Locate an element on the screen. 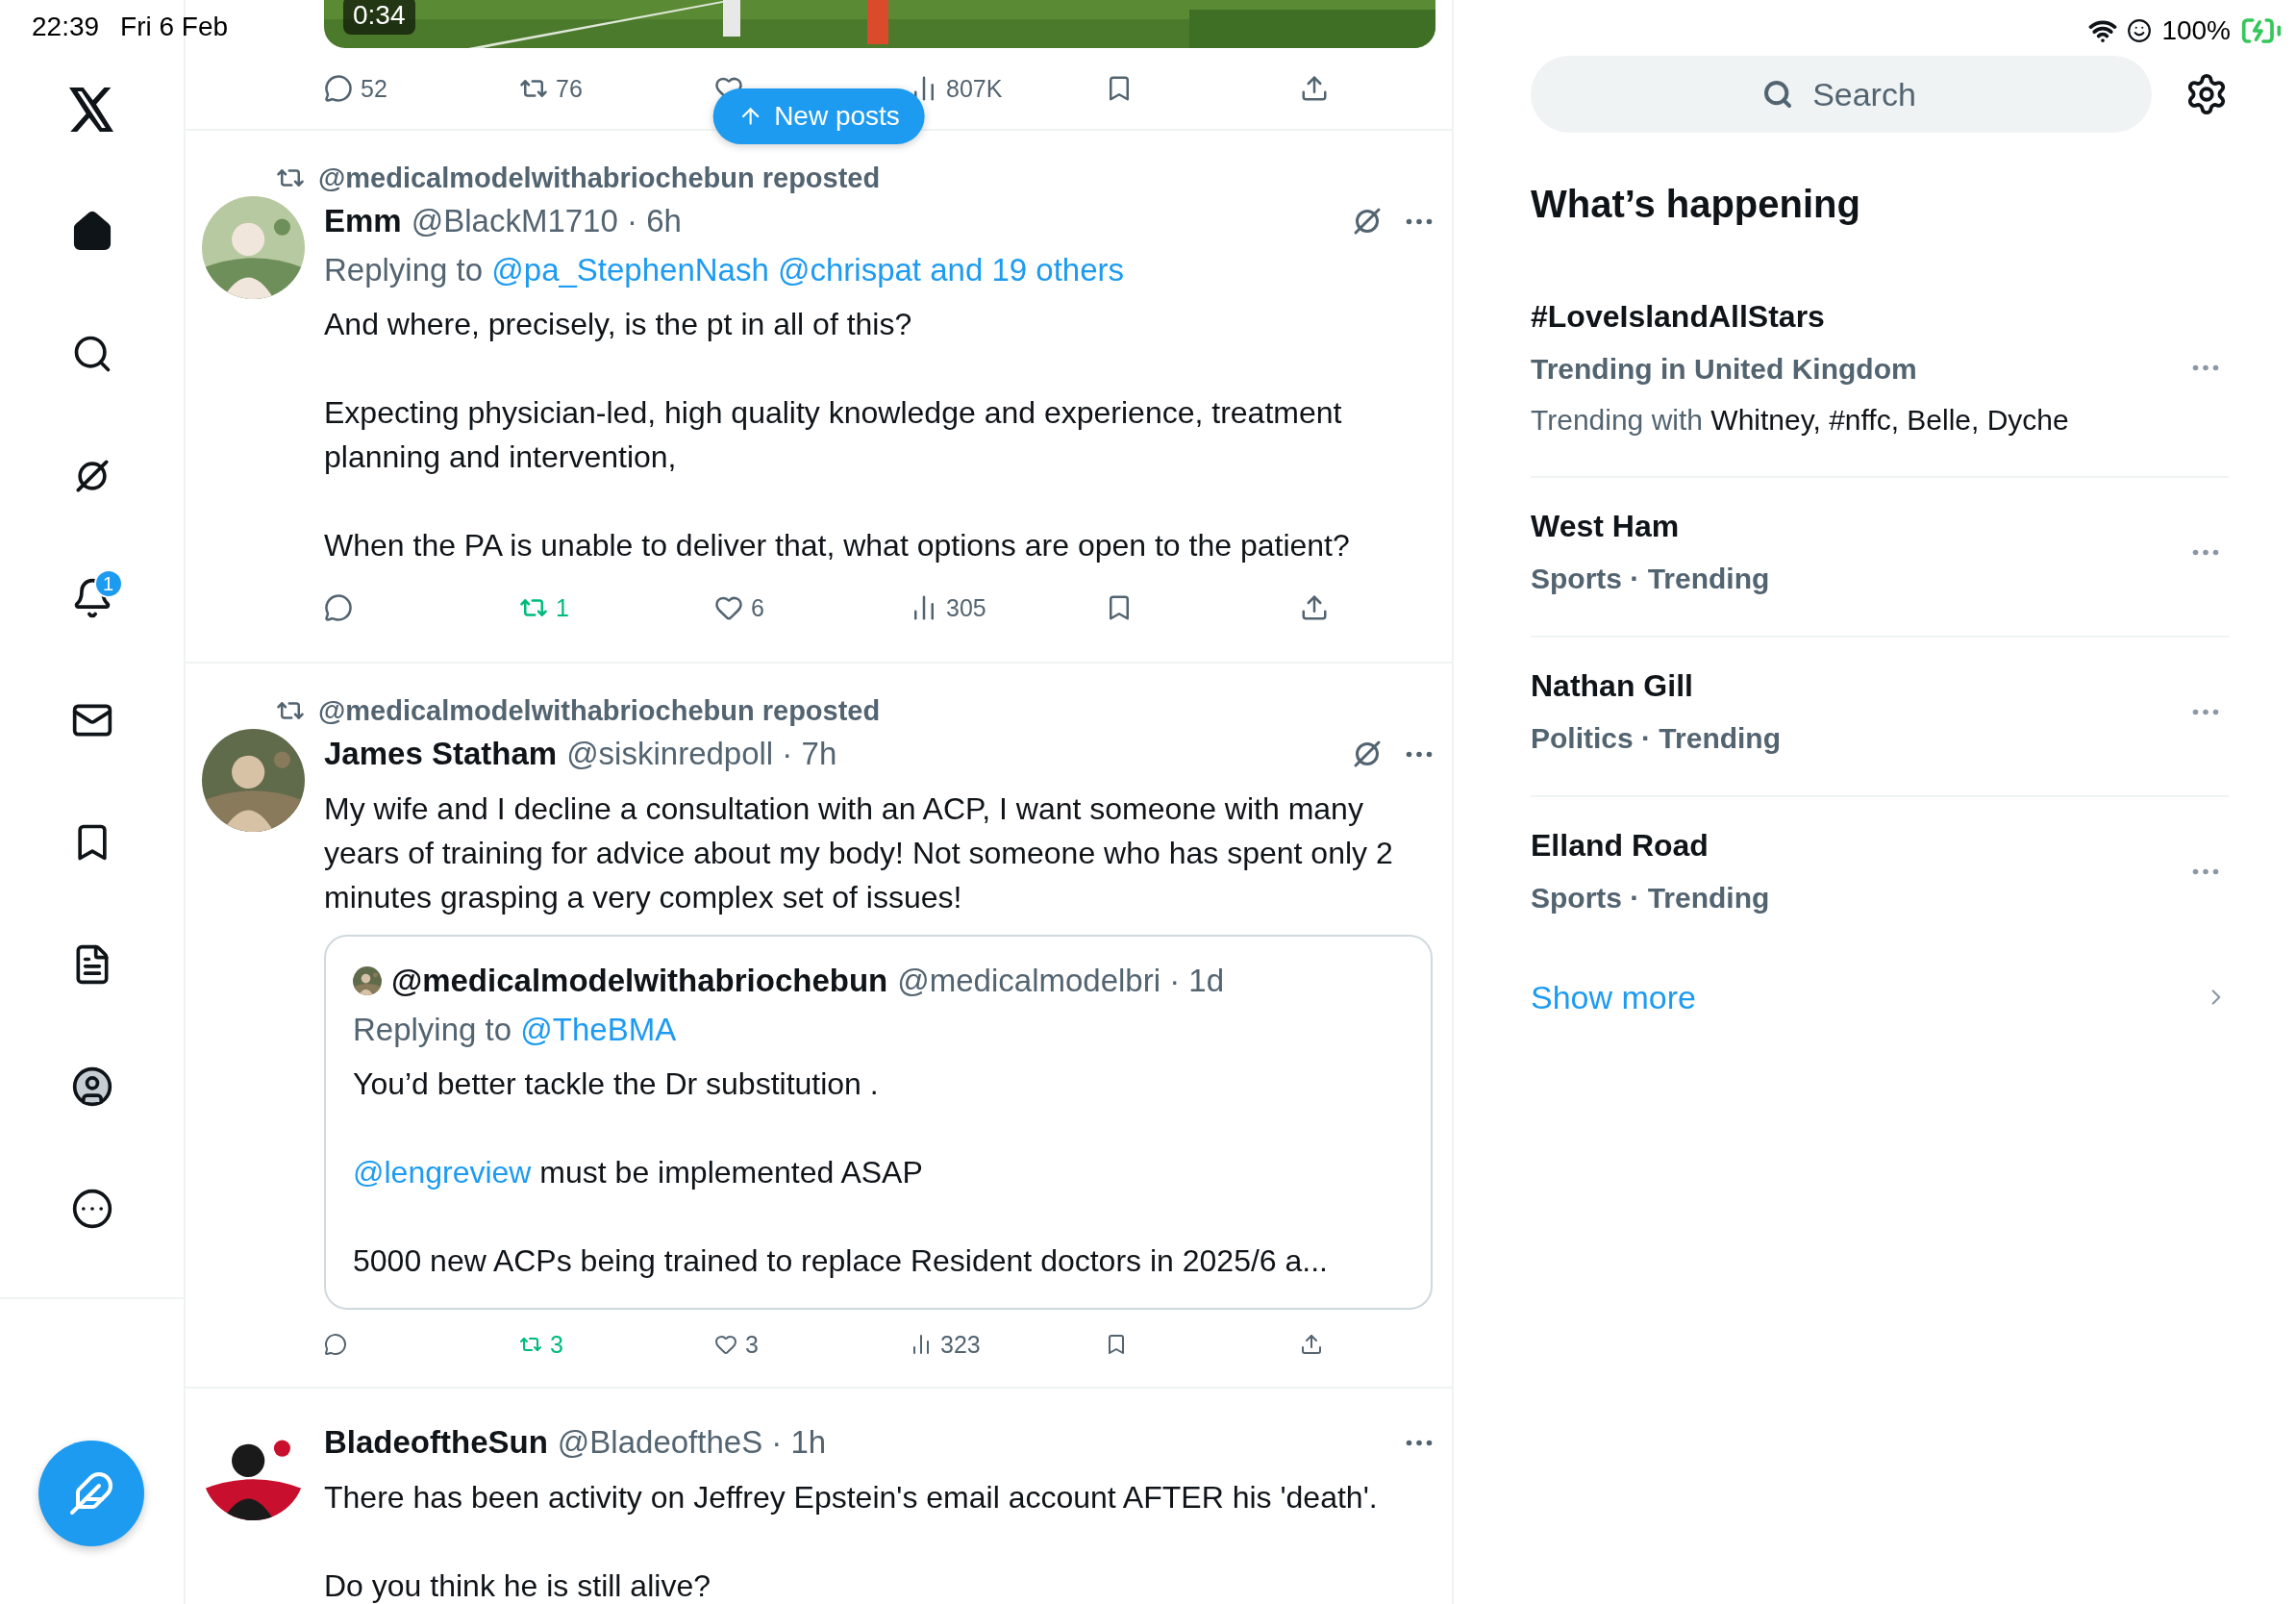 The height and width of the screenshot is (1604, 2296). post-text: There has been activity on Jeffrey Epstein's email account AFTER his 'death'. is located at coordinates (851, 1497).